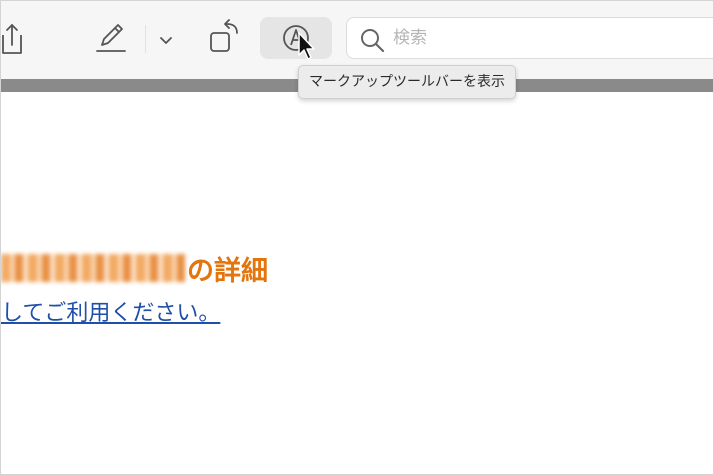  Describe the element at coordinates (407, 82) in the screenshot. I see `markup-tooltip: マークアップツールバーを表示` at that location.